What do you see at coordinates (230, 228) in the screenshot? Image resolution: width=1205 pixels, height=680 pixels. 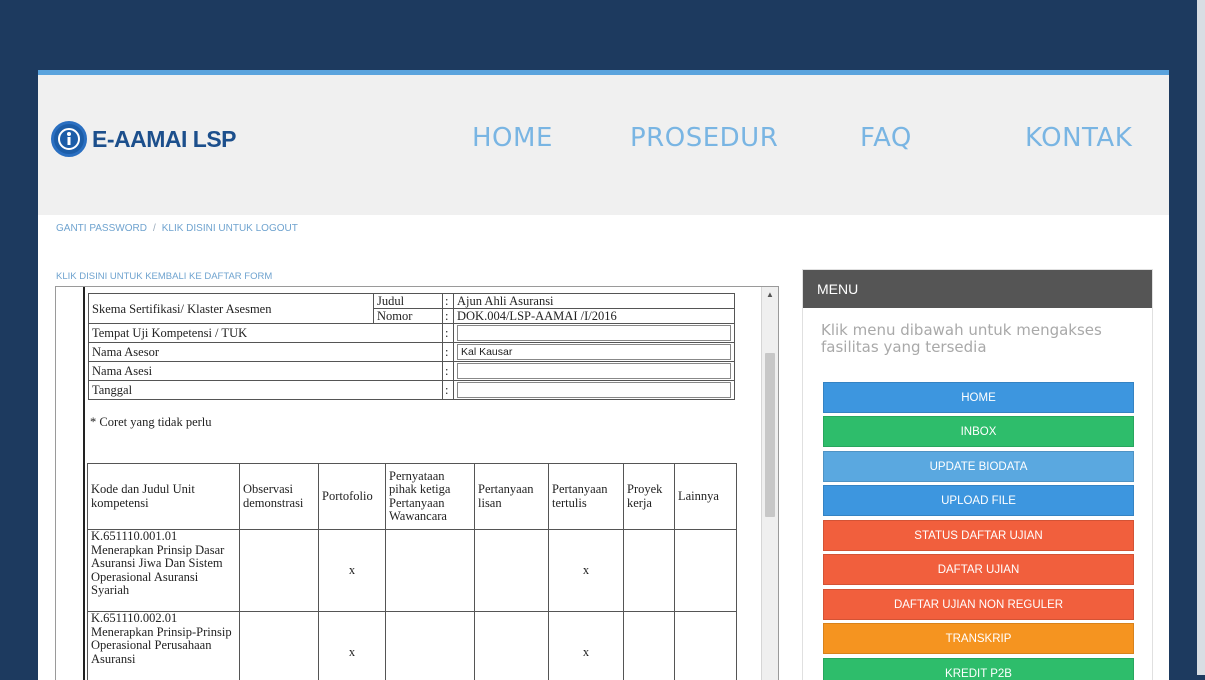 I see `logout-link: KLIK DISINI UNTUK LOGOUT` at bounding box center [230, 228].